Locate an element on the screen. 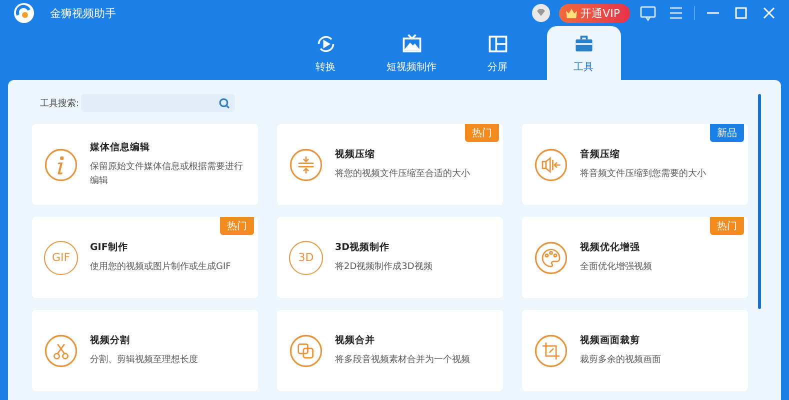 The width and height of the screenshot is (789, 400). overlapping-squares-icon is located at coordinates (306, 351).